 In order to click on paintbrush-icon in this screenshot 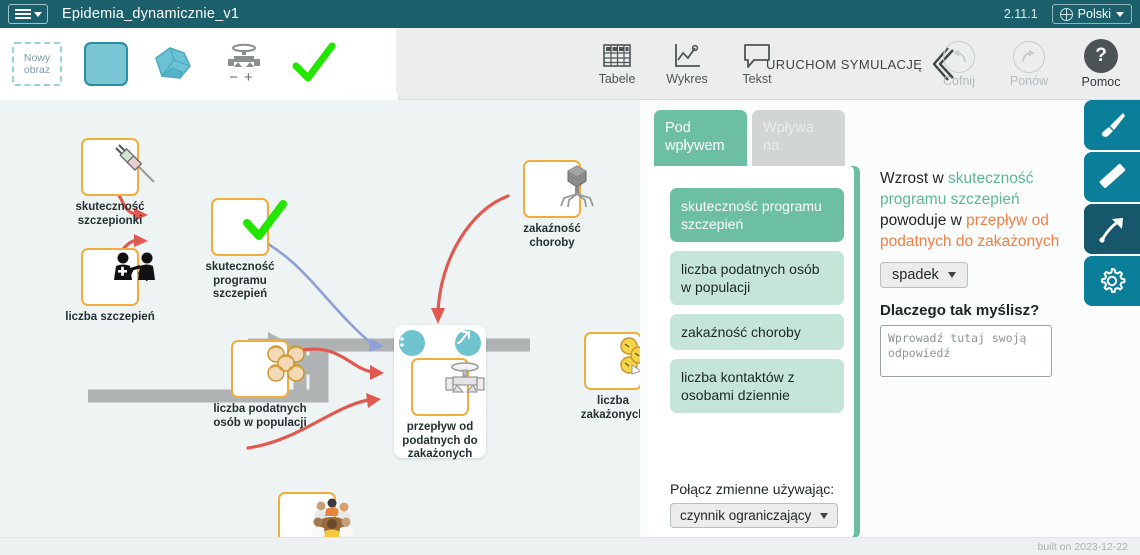, I will do `click(1113, 125)`.